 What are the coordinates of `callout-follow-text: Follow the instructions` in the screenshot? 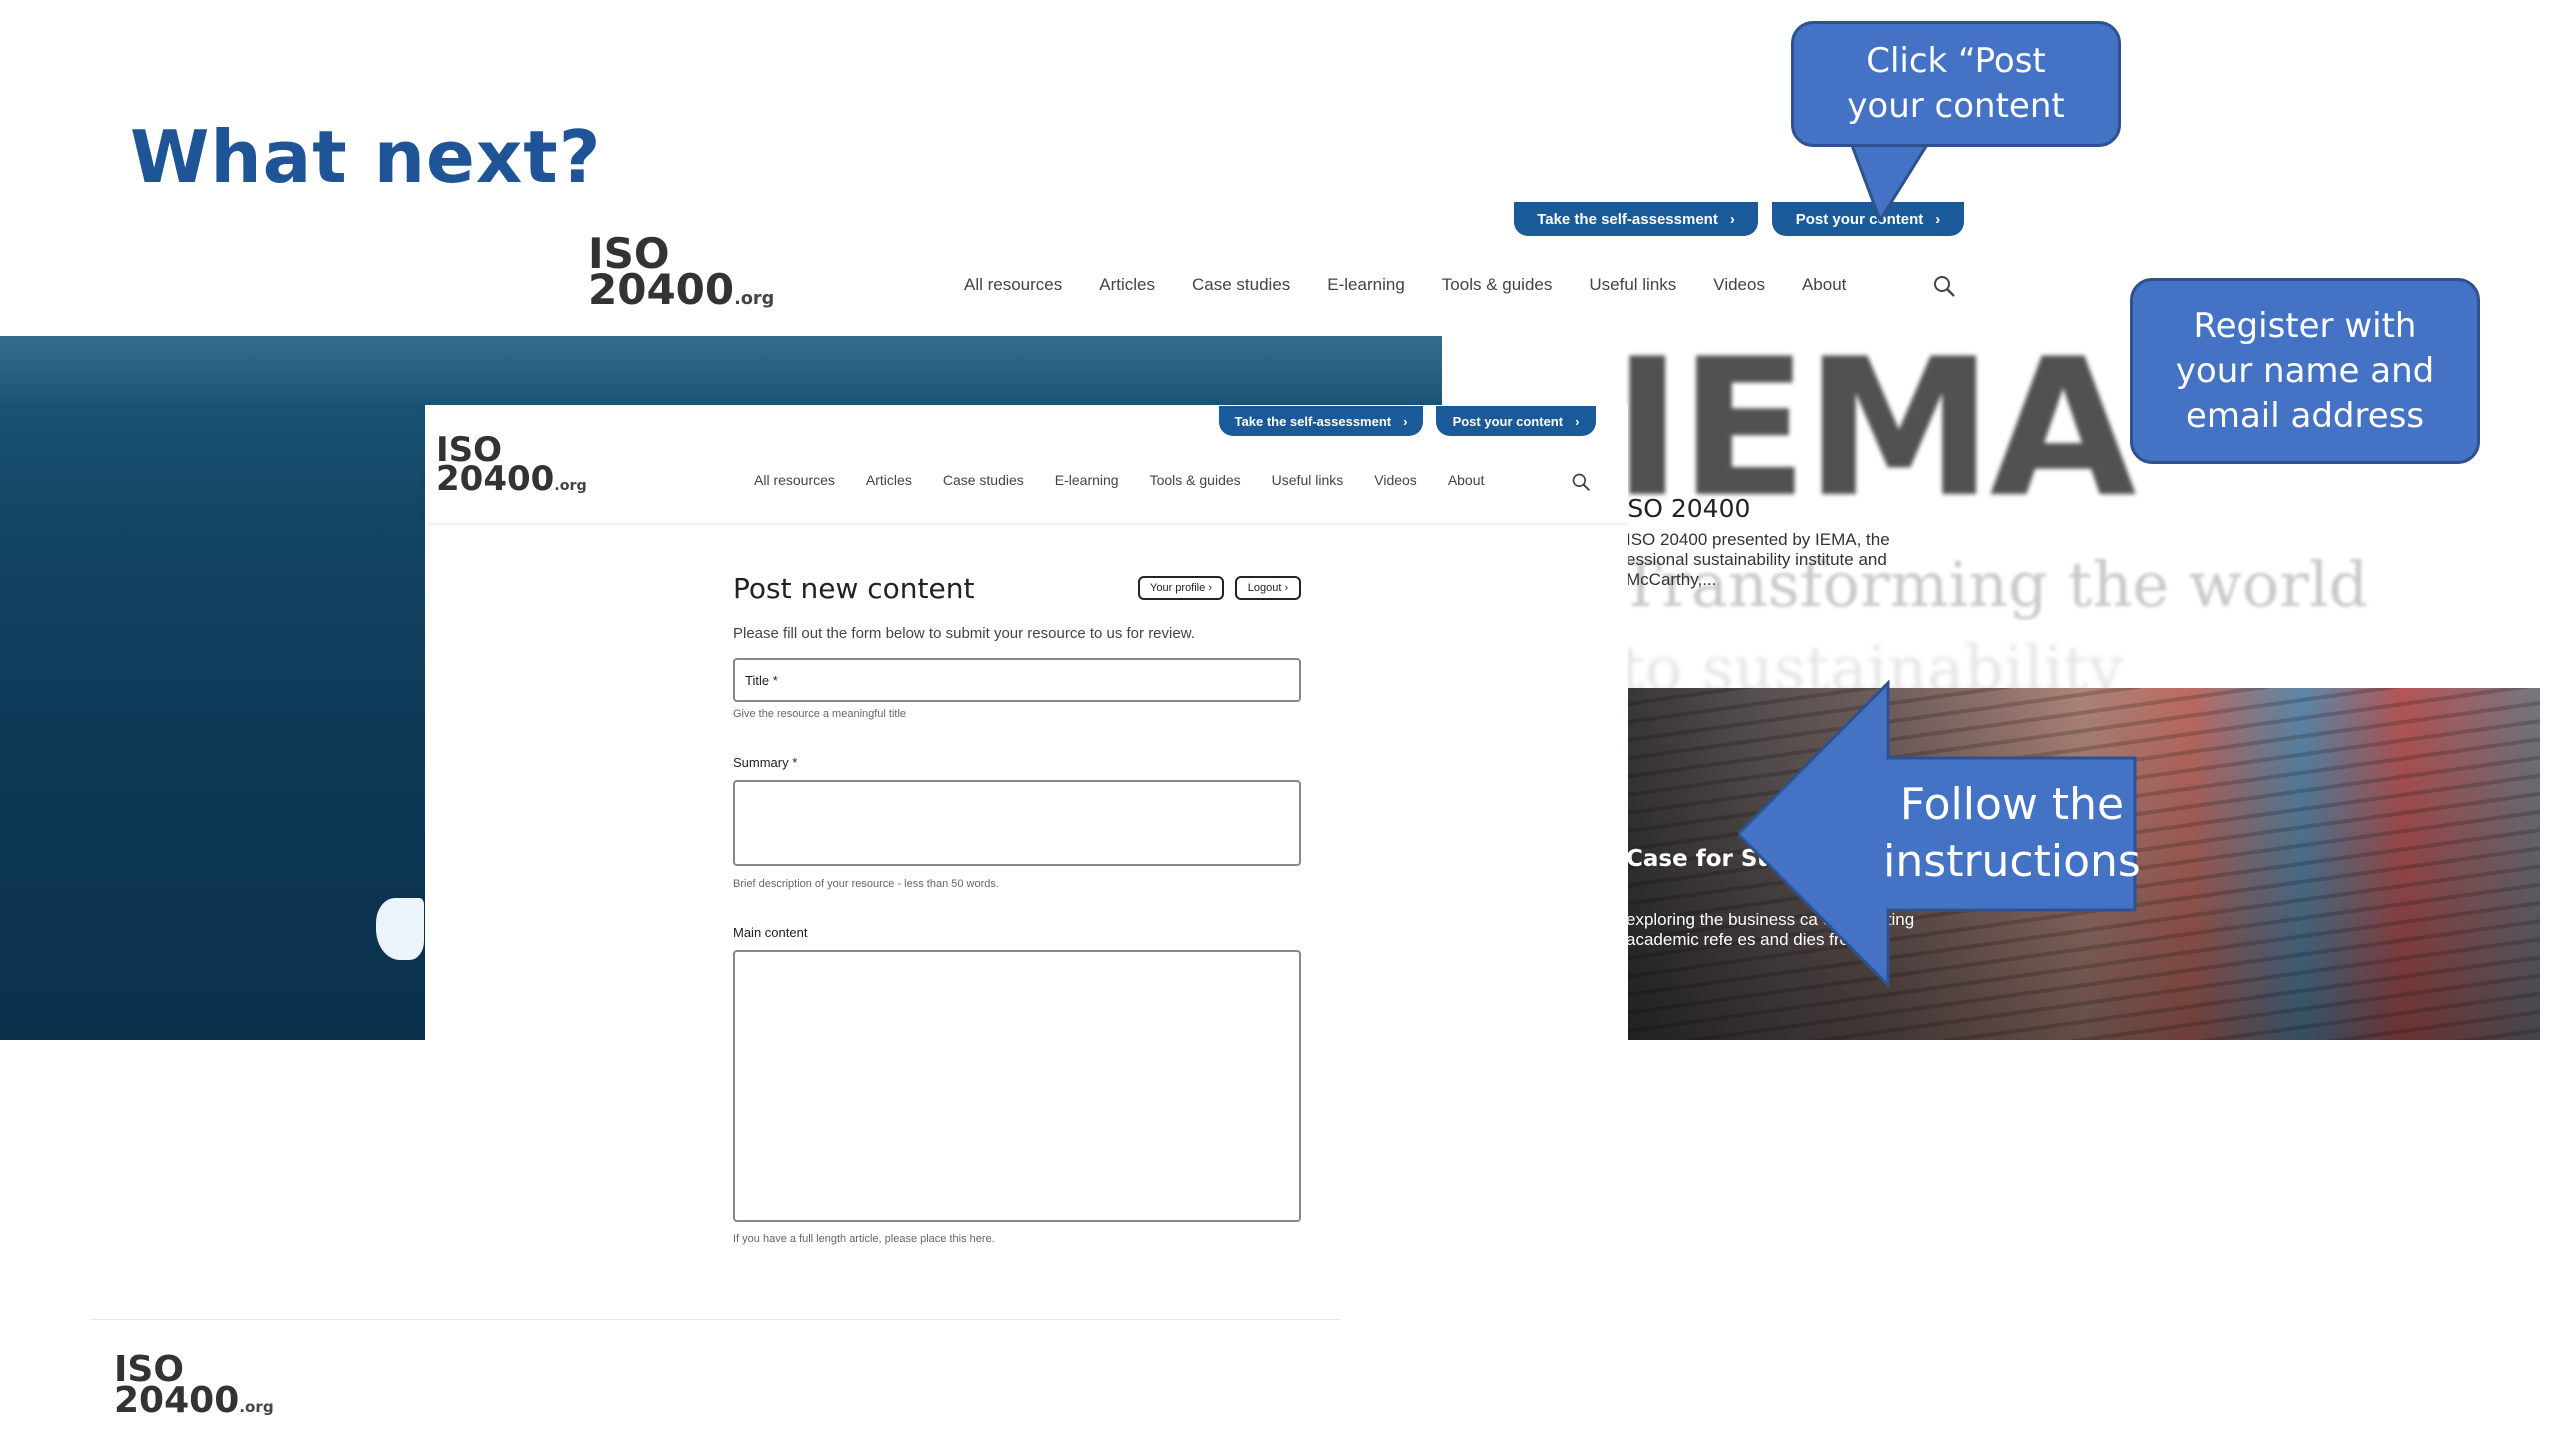 It's located at (2012, 833).